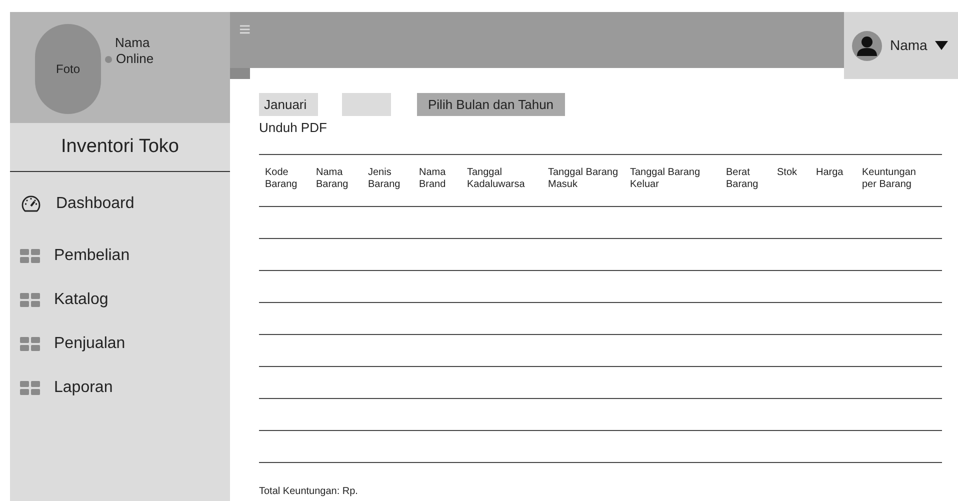 The width and height of the screenshot is (958, 501). Describe the element at coordinates (120, 344) in the screenshot. I see `sidebar-item: Penjualan` at that location.